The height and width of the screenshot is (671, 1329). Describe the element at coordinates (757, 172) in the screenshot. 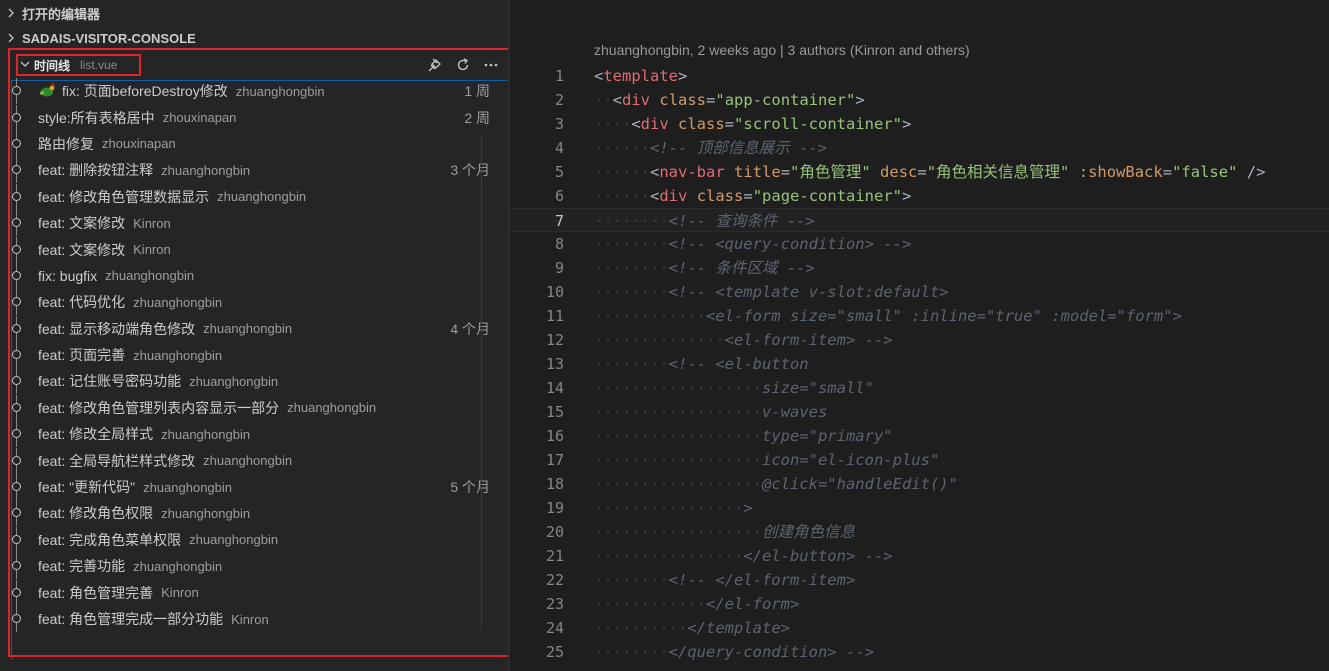

I see `code-token: title` at that location.